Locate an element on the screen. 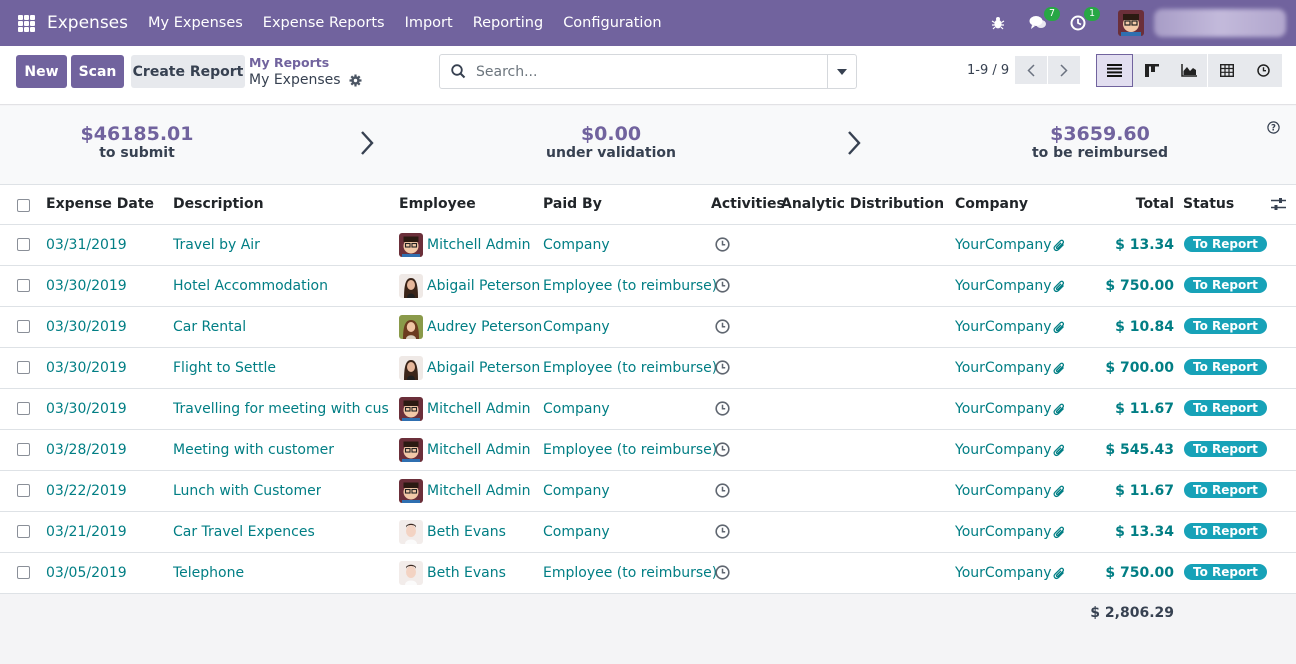 The image size is (1296, 664). list-view-button is located at coordinates (1114, 70).